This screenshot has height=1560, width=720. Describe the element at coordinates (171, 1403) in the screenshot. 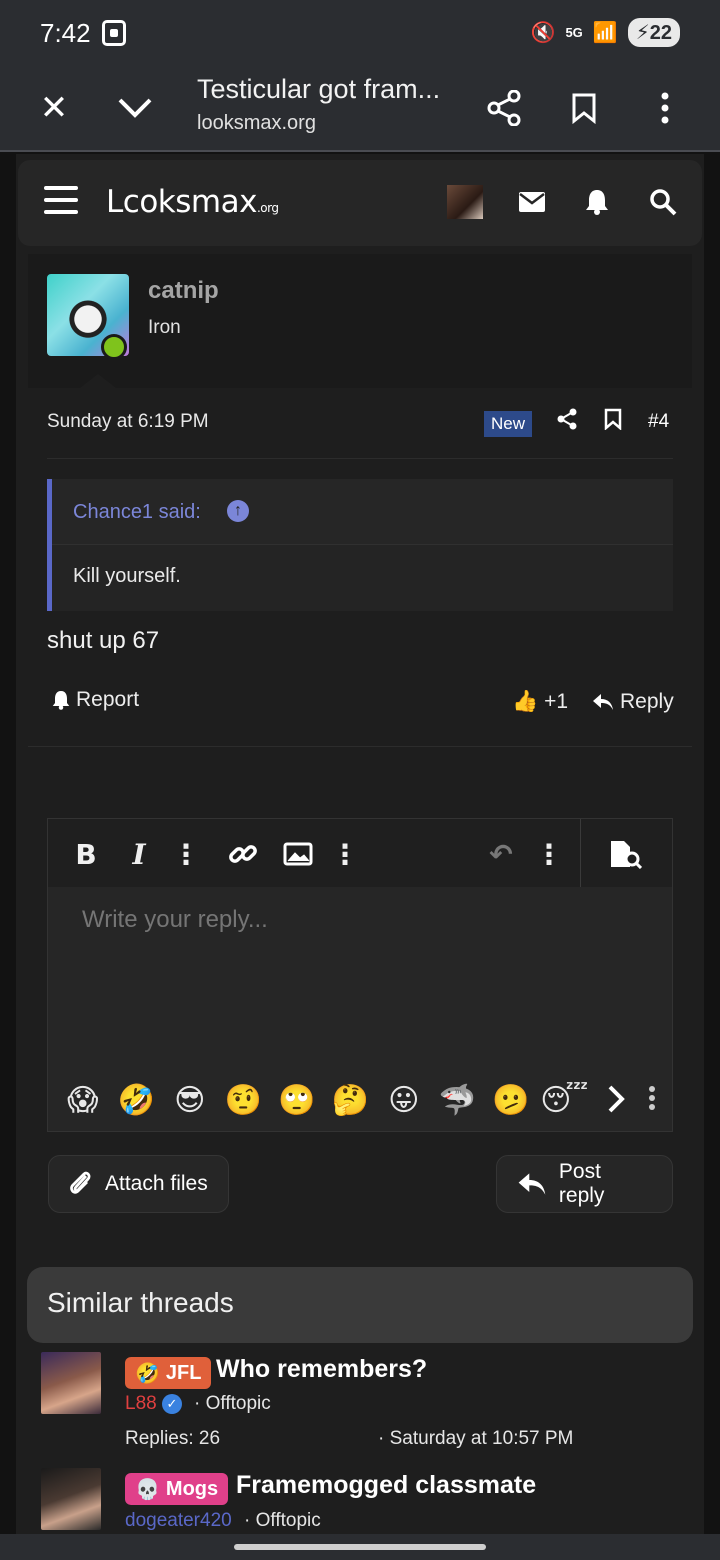

I see `verified-icon: ✓` at that location.